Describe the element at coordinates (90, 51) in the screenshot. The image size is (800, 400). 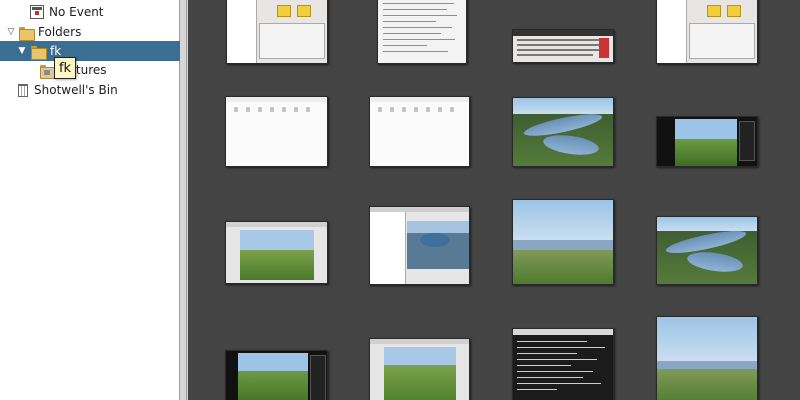
I see `sidebar-item-fk: ▼ fk` at that location.